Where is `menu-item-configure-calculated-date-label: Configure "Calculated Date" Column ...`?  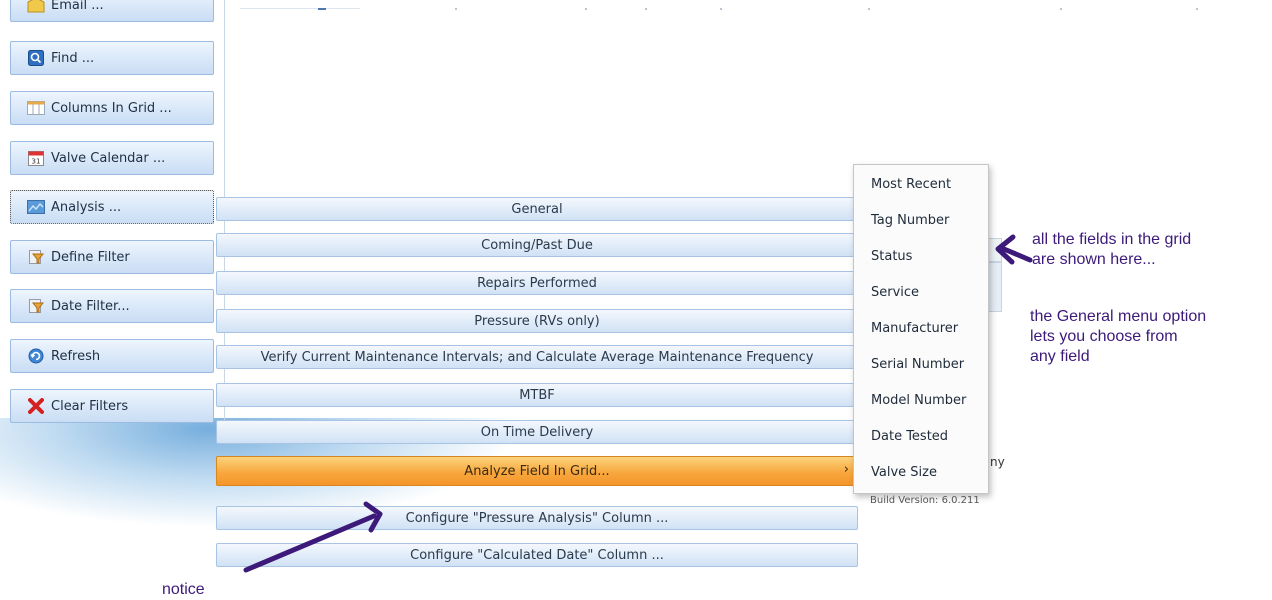
menu-item-configure-calculated-date-label: Configure "Calculated Date" Column ... is located at coordinates (537, 555).